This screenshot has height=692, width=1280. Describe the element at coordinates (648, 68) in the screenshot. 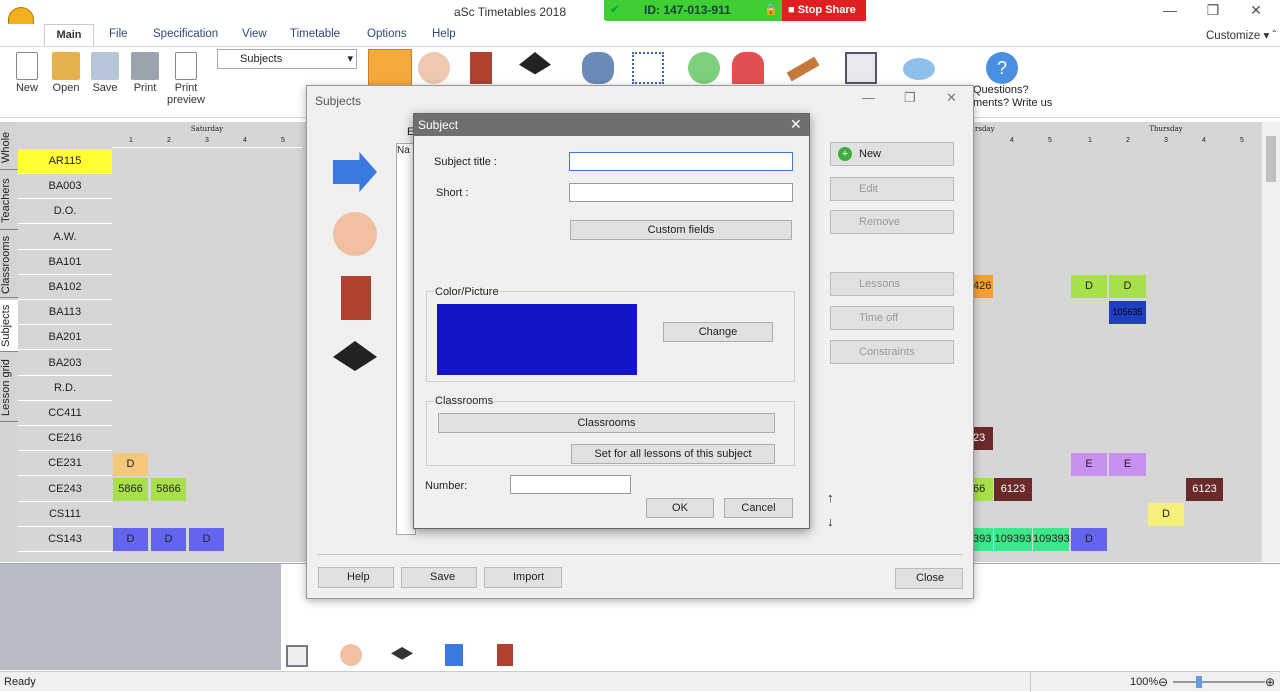

I see `network-icon` at that location.